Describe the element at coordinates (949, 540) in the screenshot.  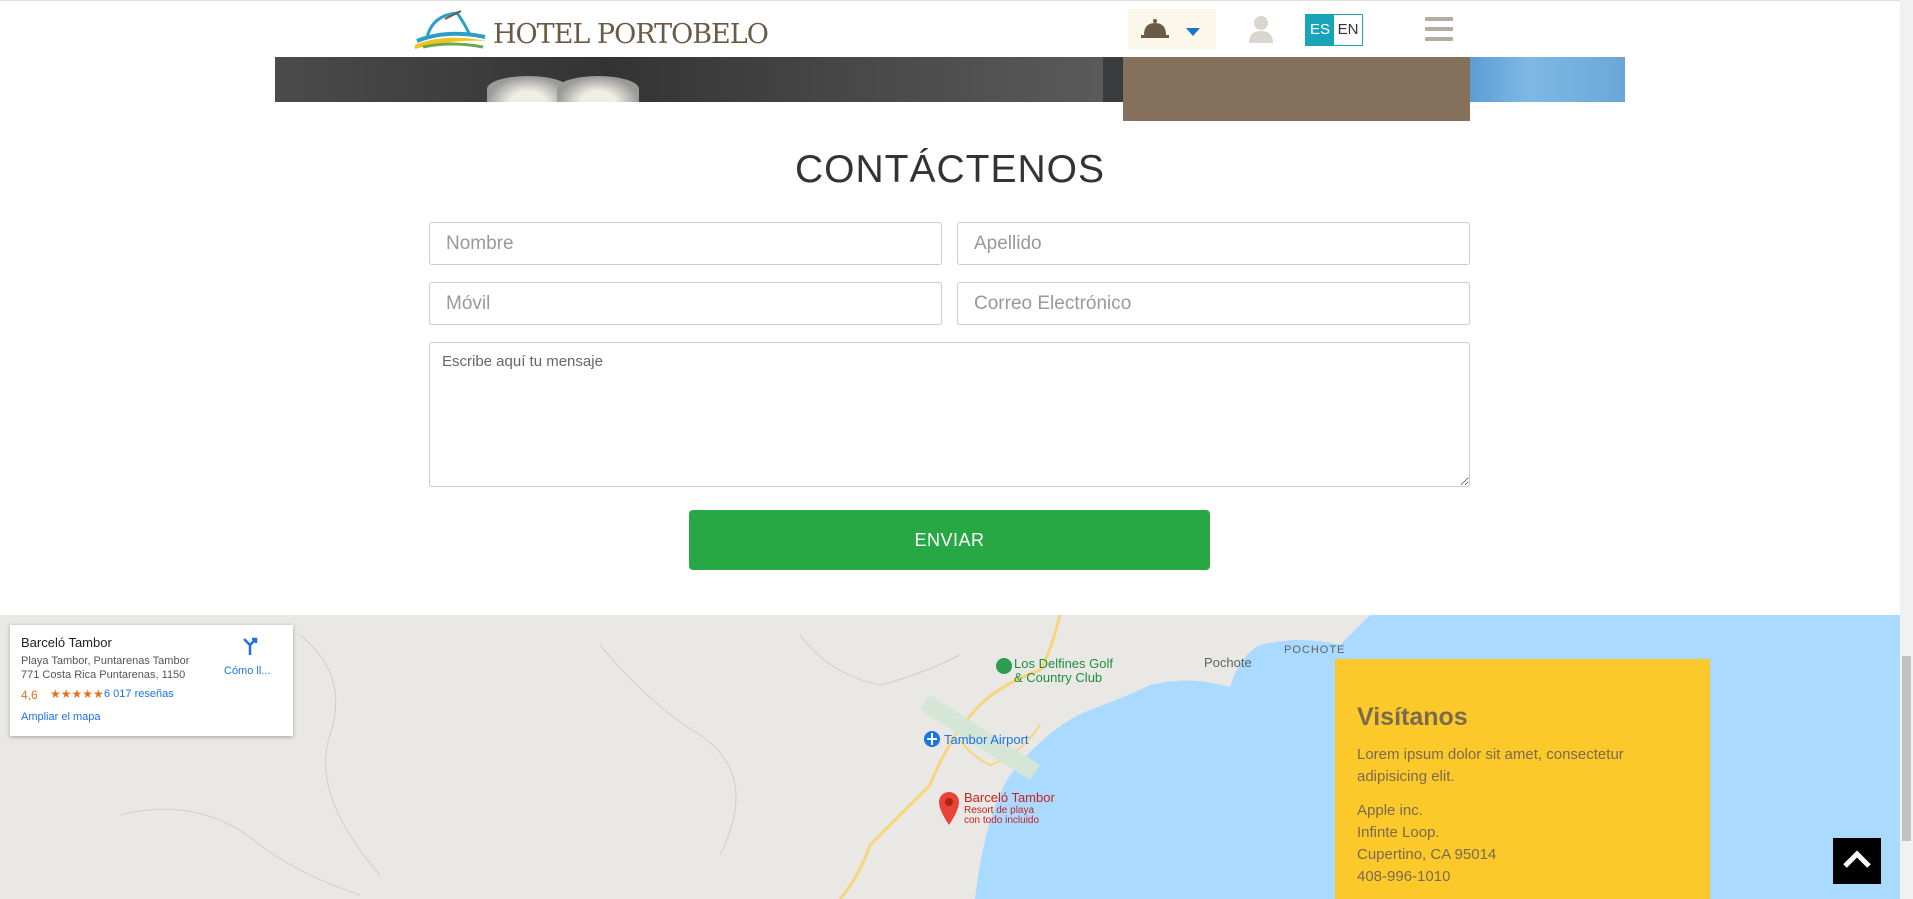
I see `send-button: ENVIAR` at that location.